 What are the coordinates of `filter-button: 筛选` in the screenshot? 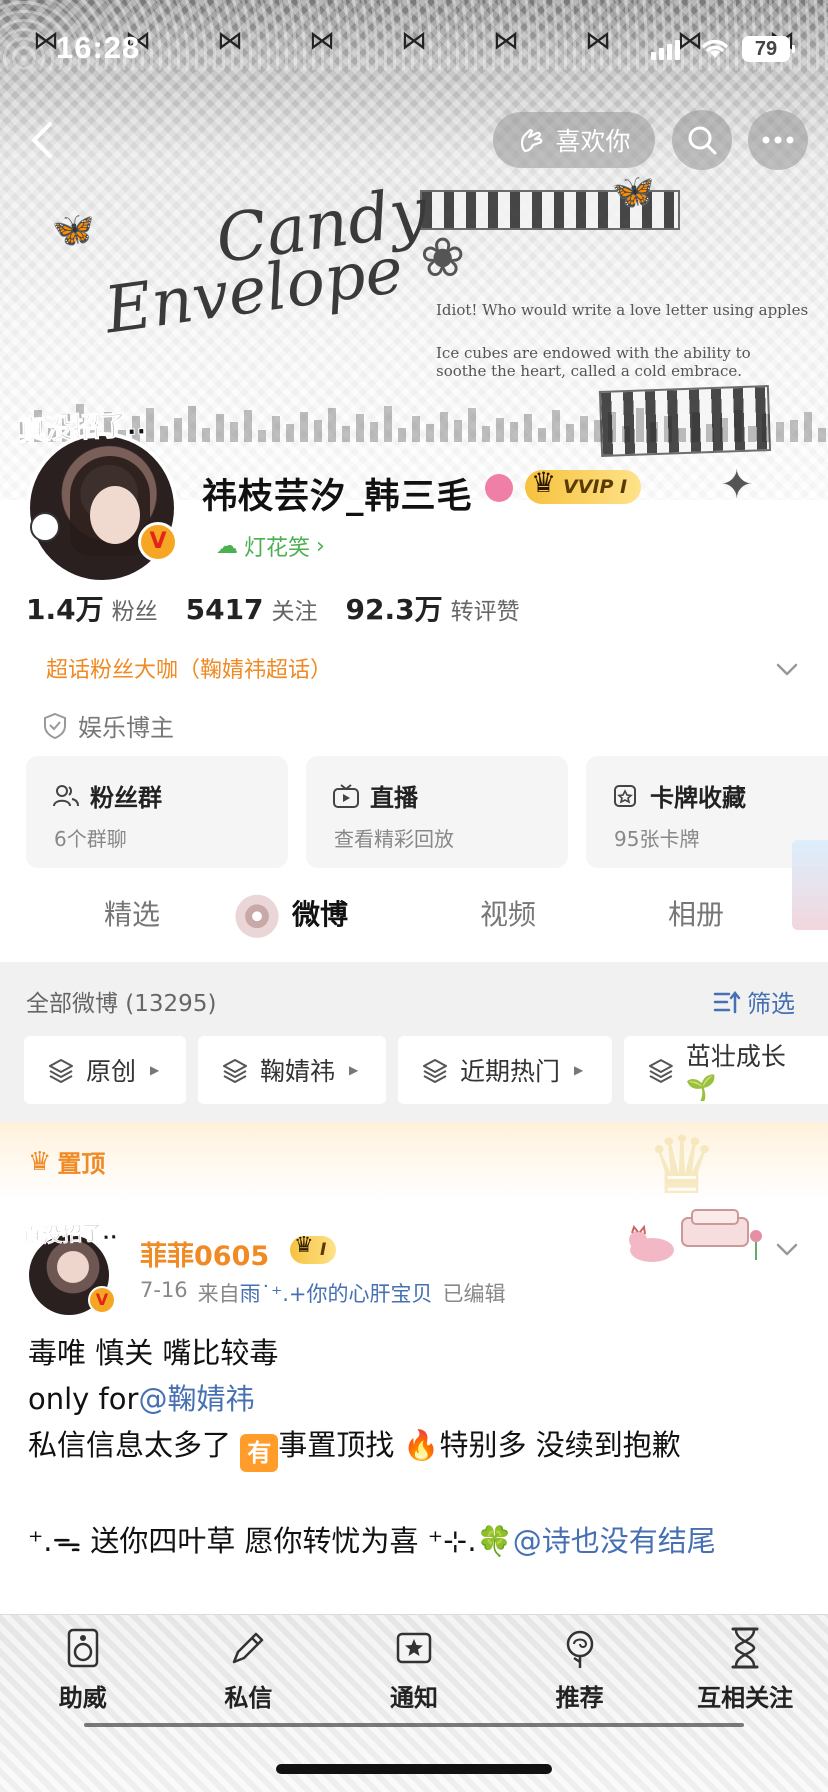 It's located at (754, 1001).